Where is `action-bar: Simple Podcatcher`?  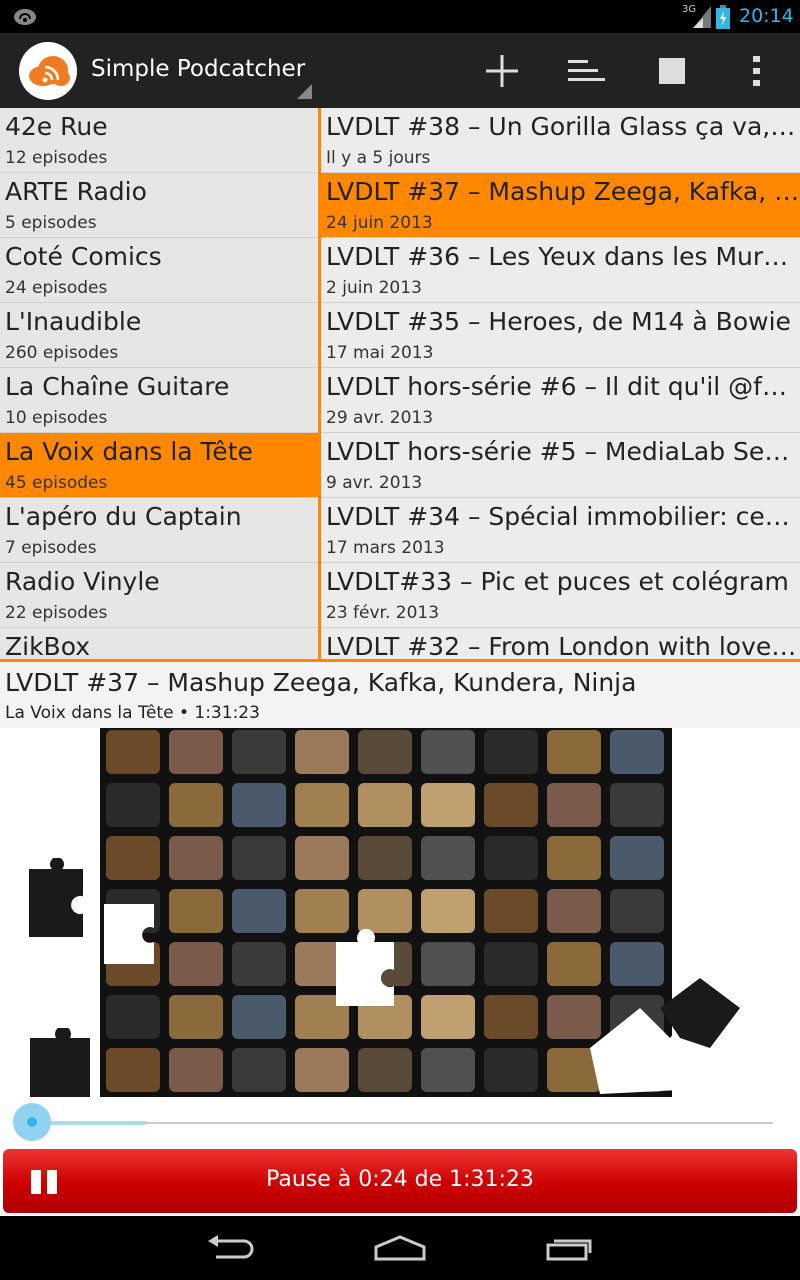
action-bar: Simple Podcatcher is located at coordinates (400, 70).